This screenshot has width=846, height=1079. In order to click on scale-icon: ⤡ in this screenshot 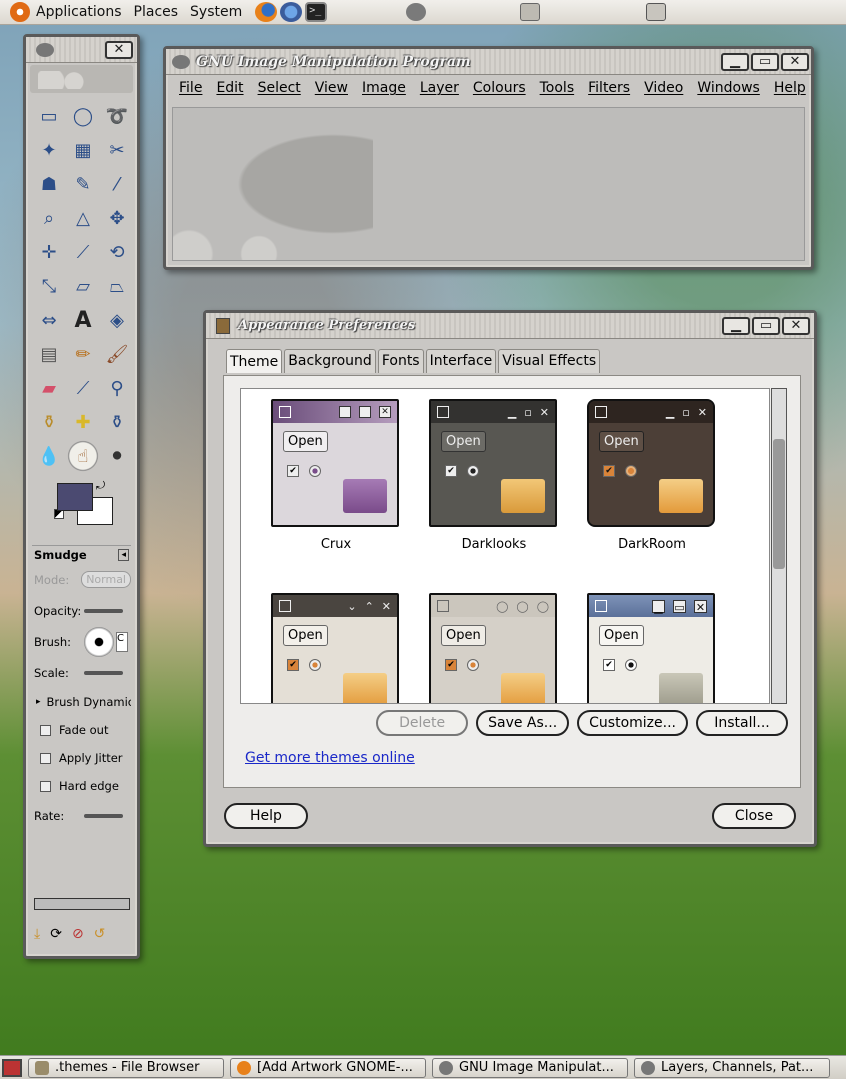, I will do `click(49, 286)`.